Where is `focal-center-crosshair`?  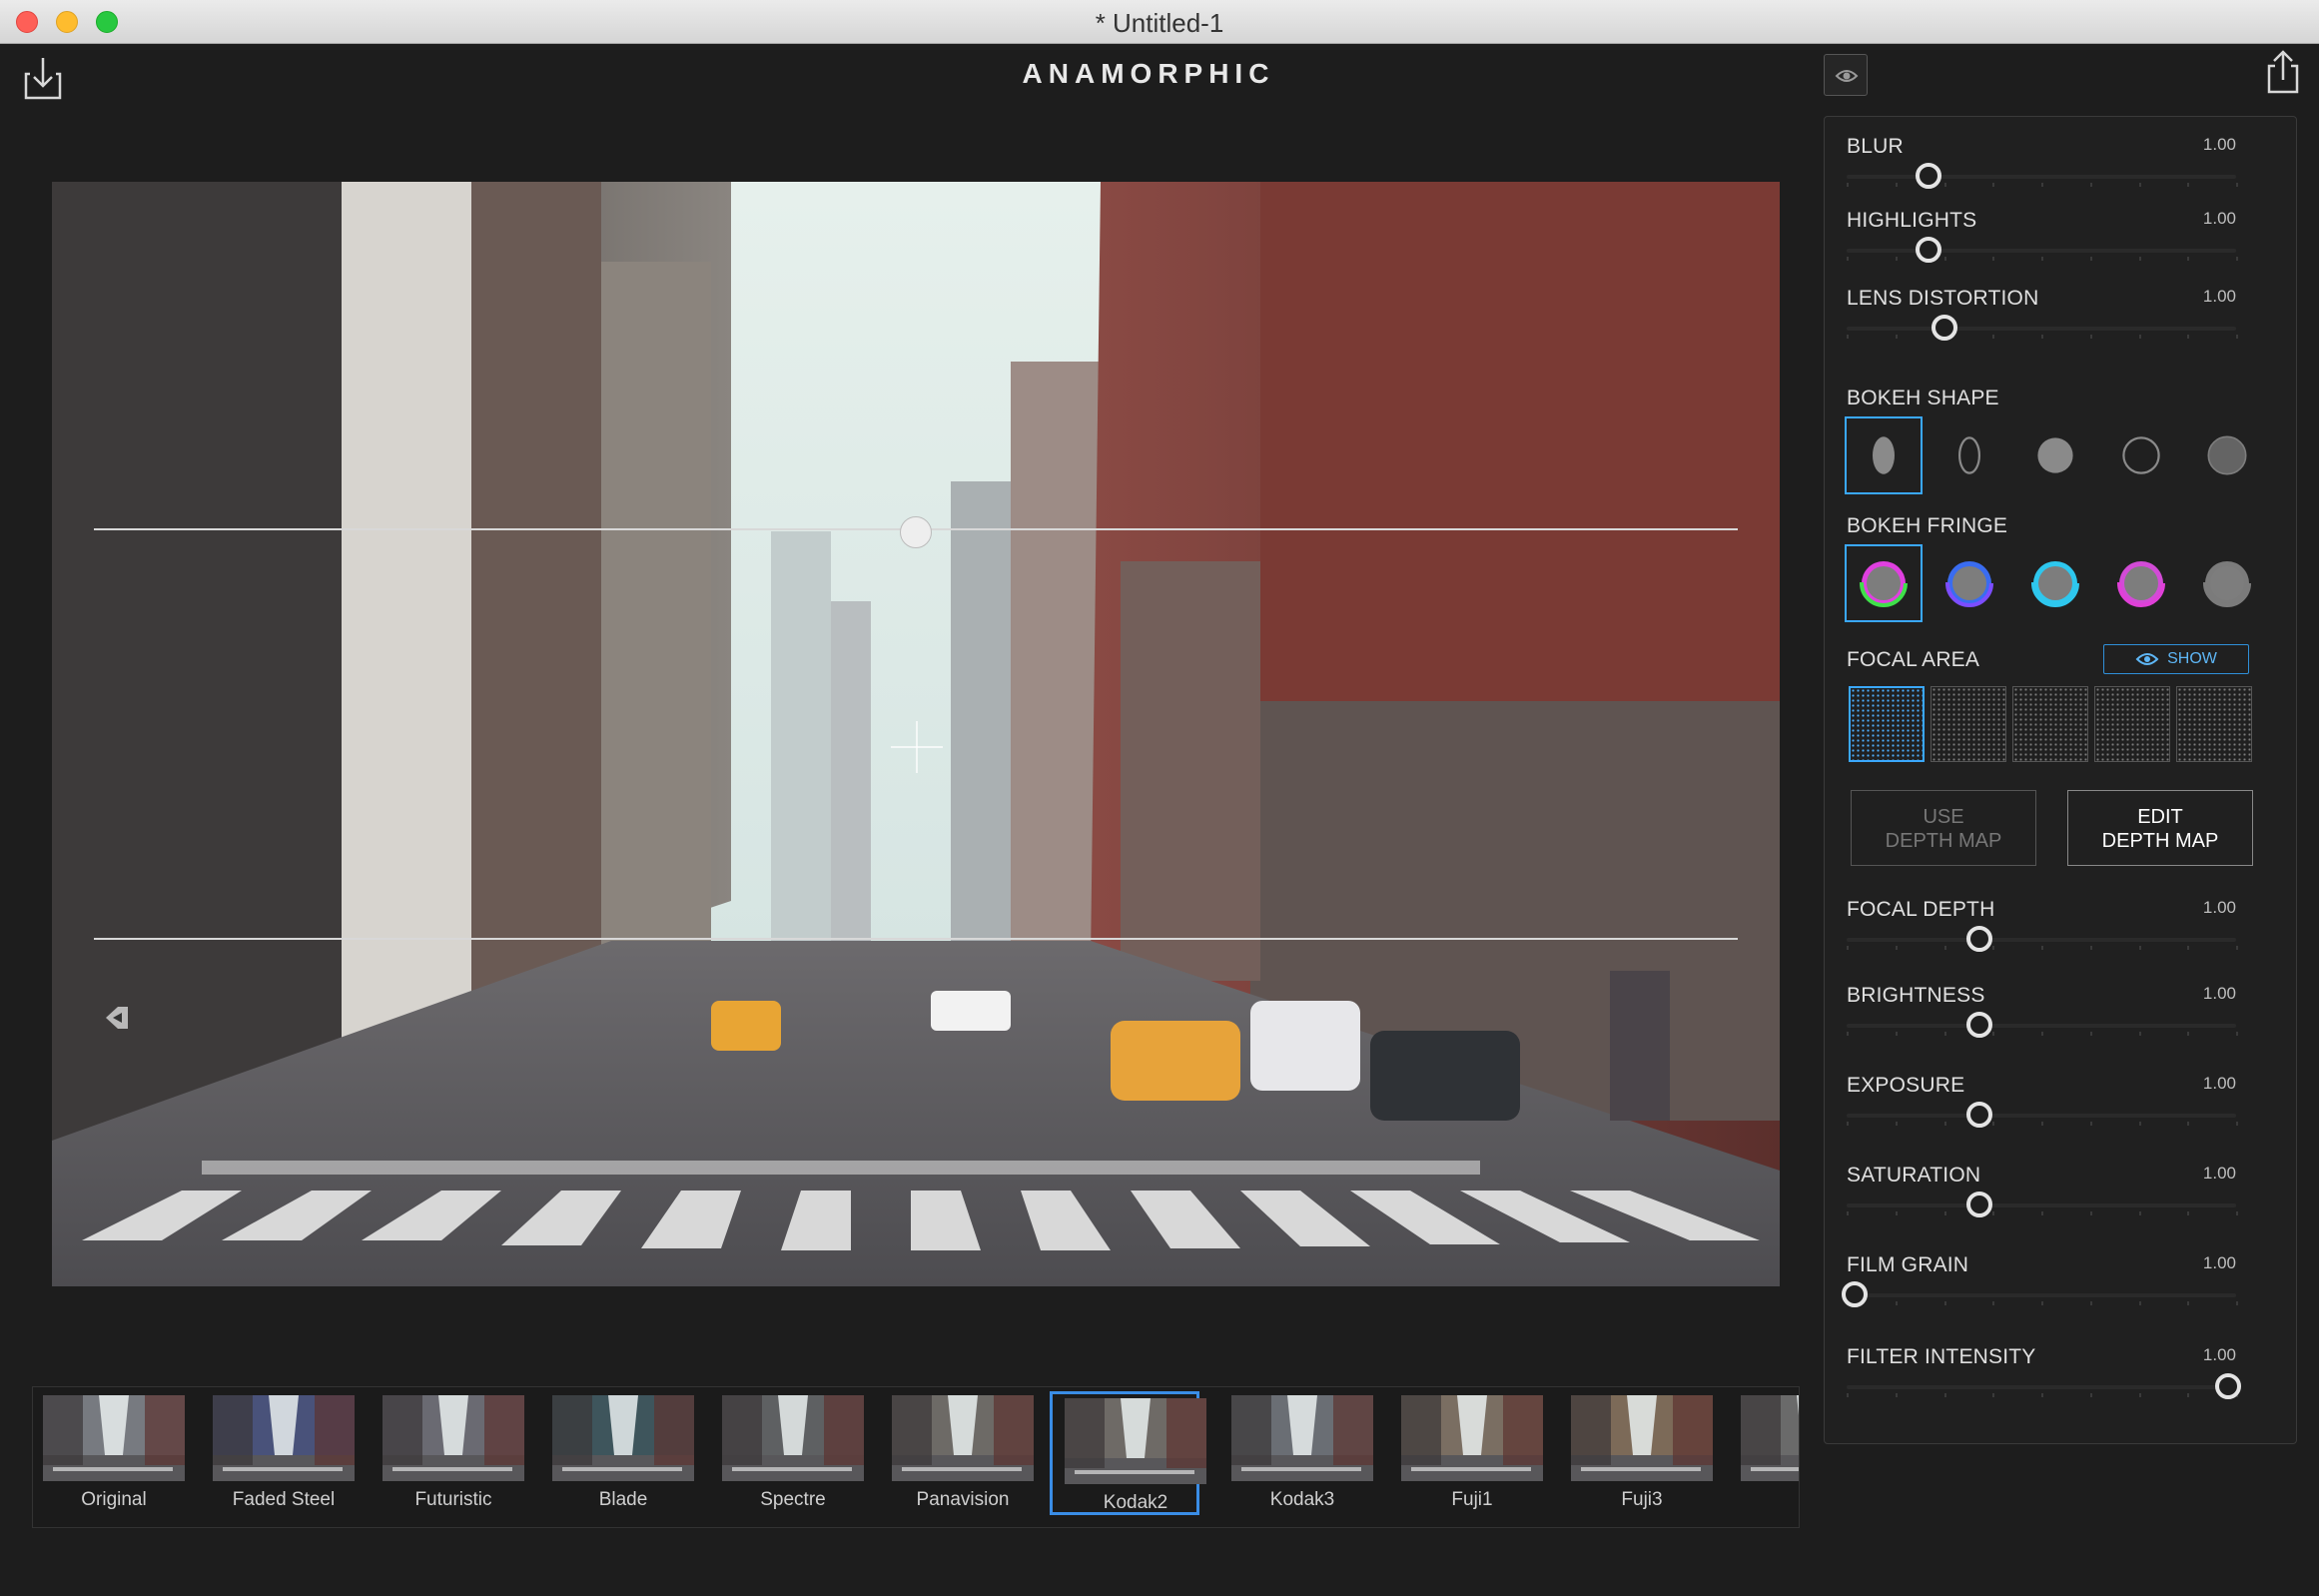
focal-center-crosshair is located at coordinates (917, 747).